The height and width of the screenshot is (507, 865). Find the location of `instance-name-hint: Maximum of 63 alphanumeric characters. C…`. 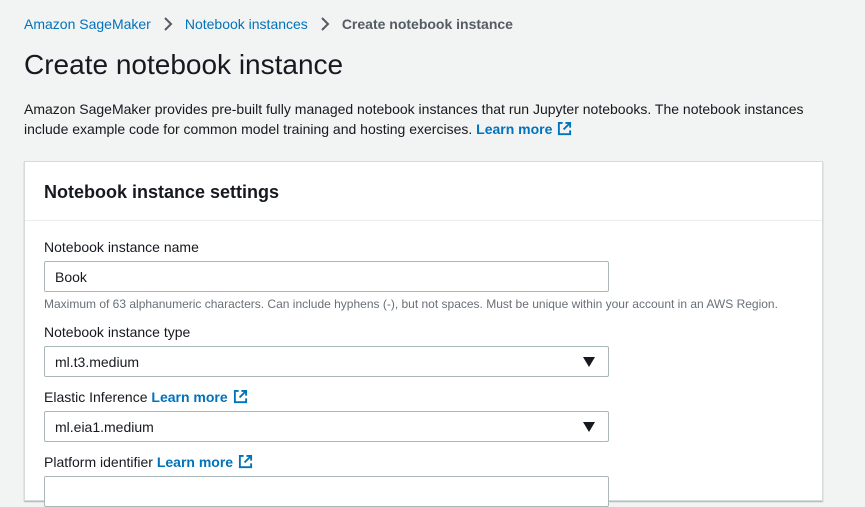

instance-name-hint: Maximum of 63 alphanumeric characters. C… is located at coordinates (411, 304).